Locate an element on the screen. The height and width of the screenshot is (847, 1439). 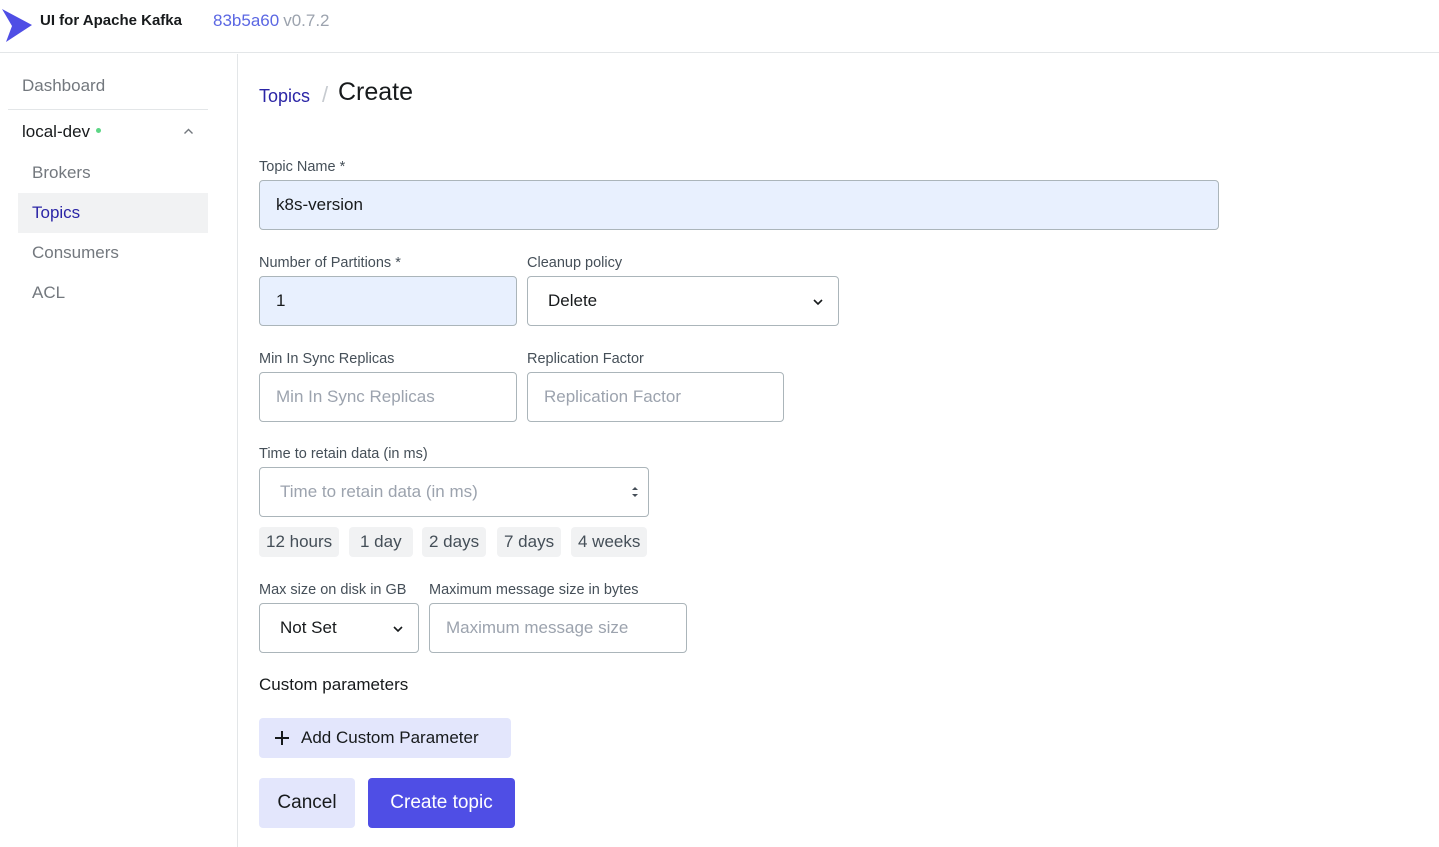
retention-preset-2-days: 2 days is located at coordinates (454, 542).